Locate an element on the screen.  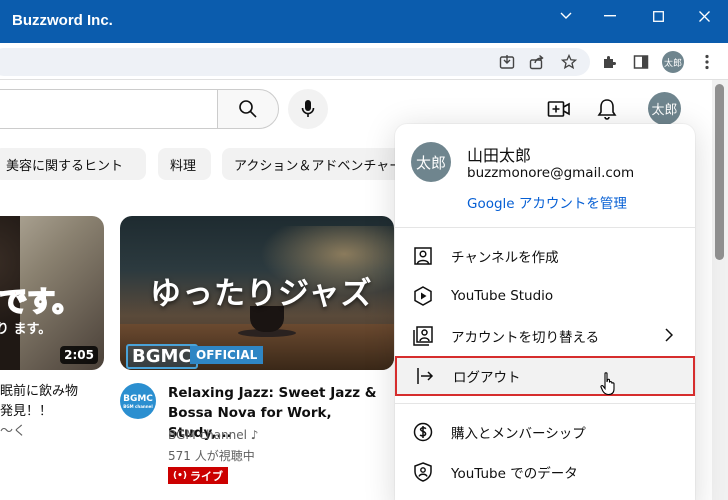
menu-item-label: 購入とメンバーシップ is located at coordinates (518, 434).